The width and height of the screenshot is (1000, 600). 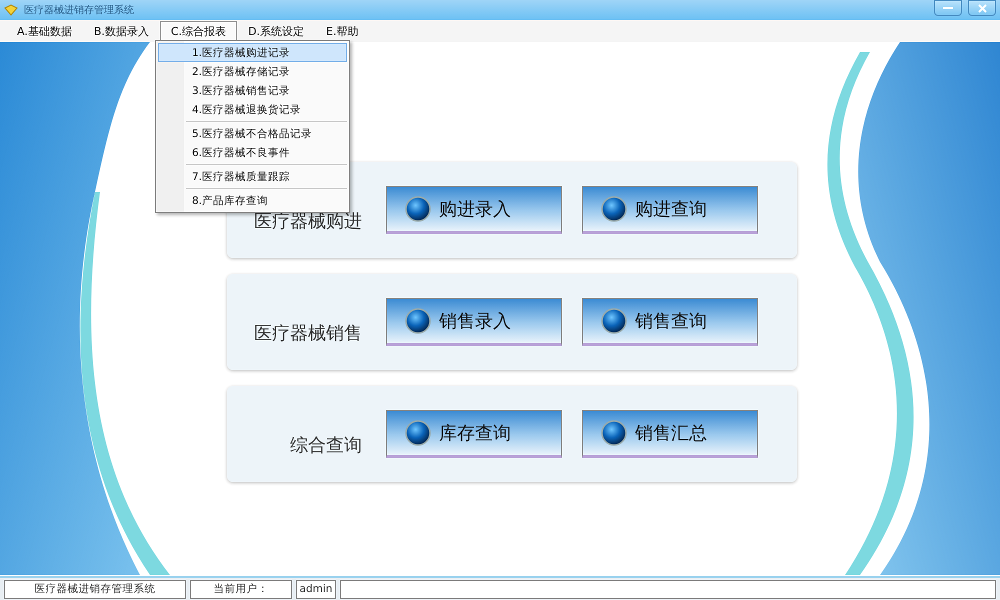 I want to click on dropdown-item: 7.医疗器械质量跟踪, so click(x=252, y=176).